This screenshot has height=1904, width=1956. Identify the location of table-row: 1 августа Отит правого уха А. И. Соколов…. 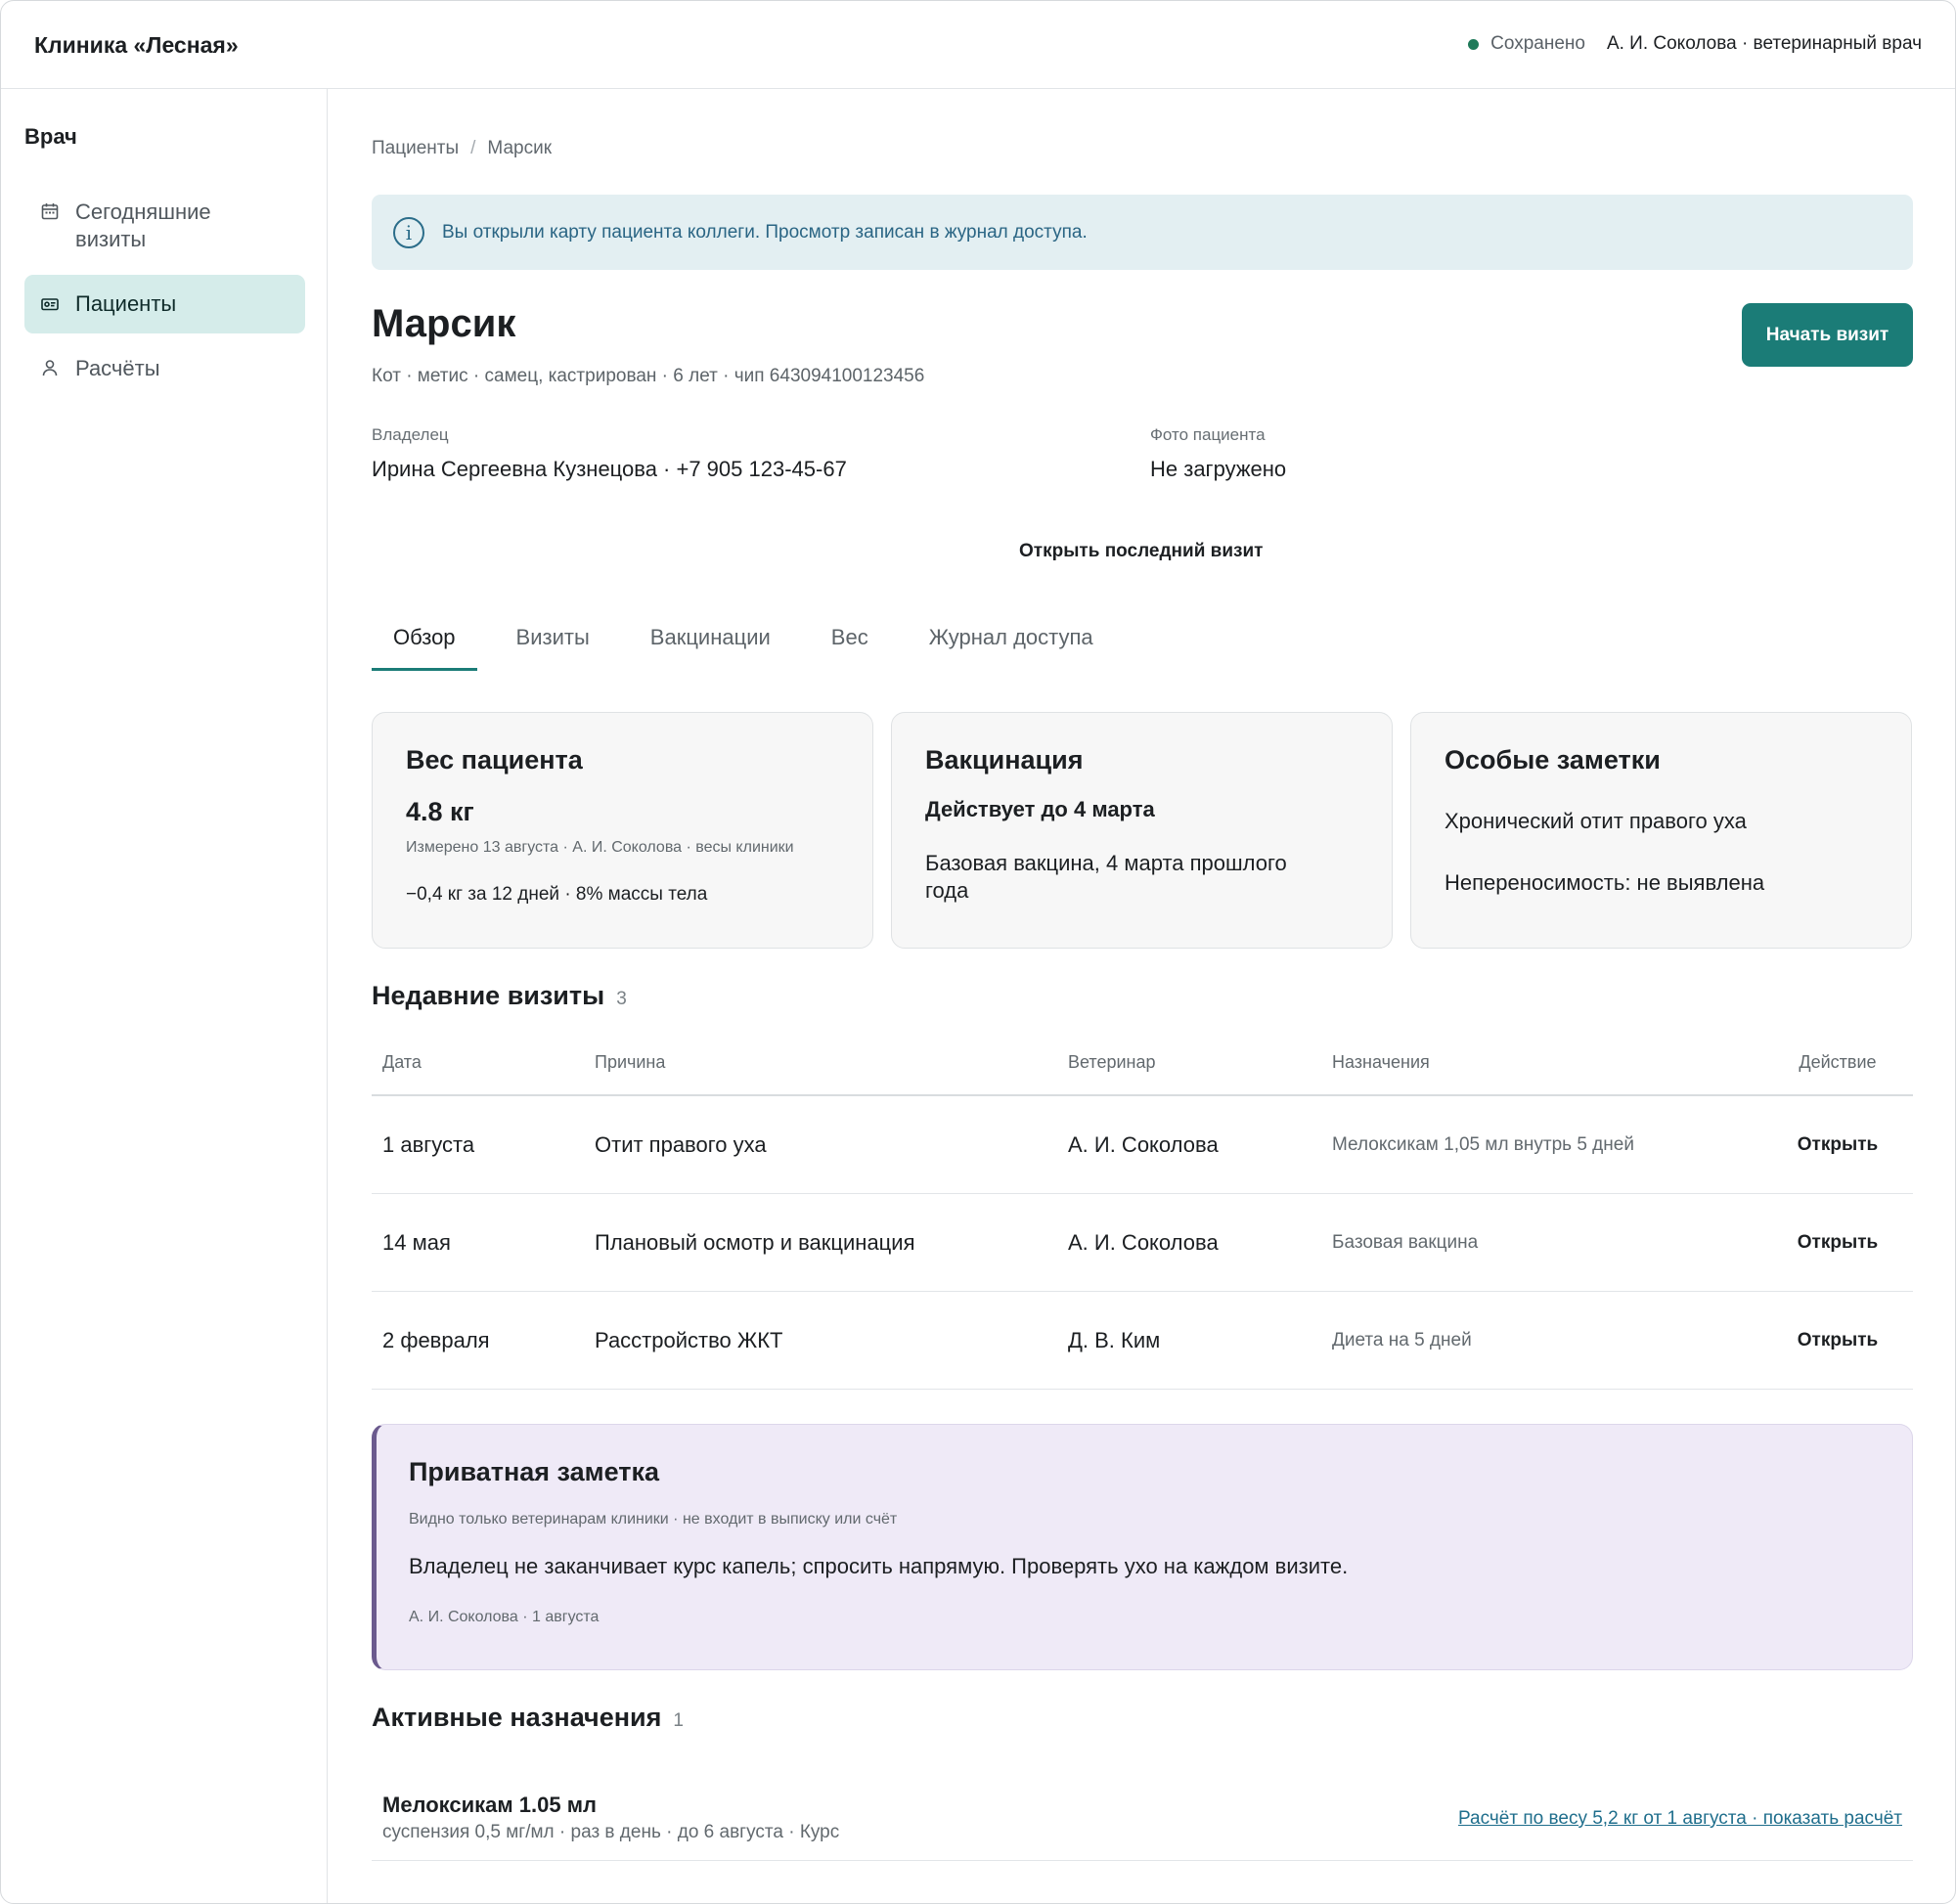
(1142, 1145).